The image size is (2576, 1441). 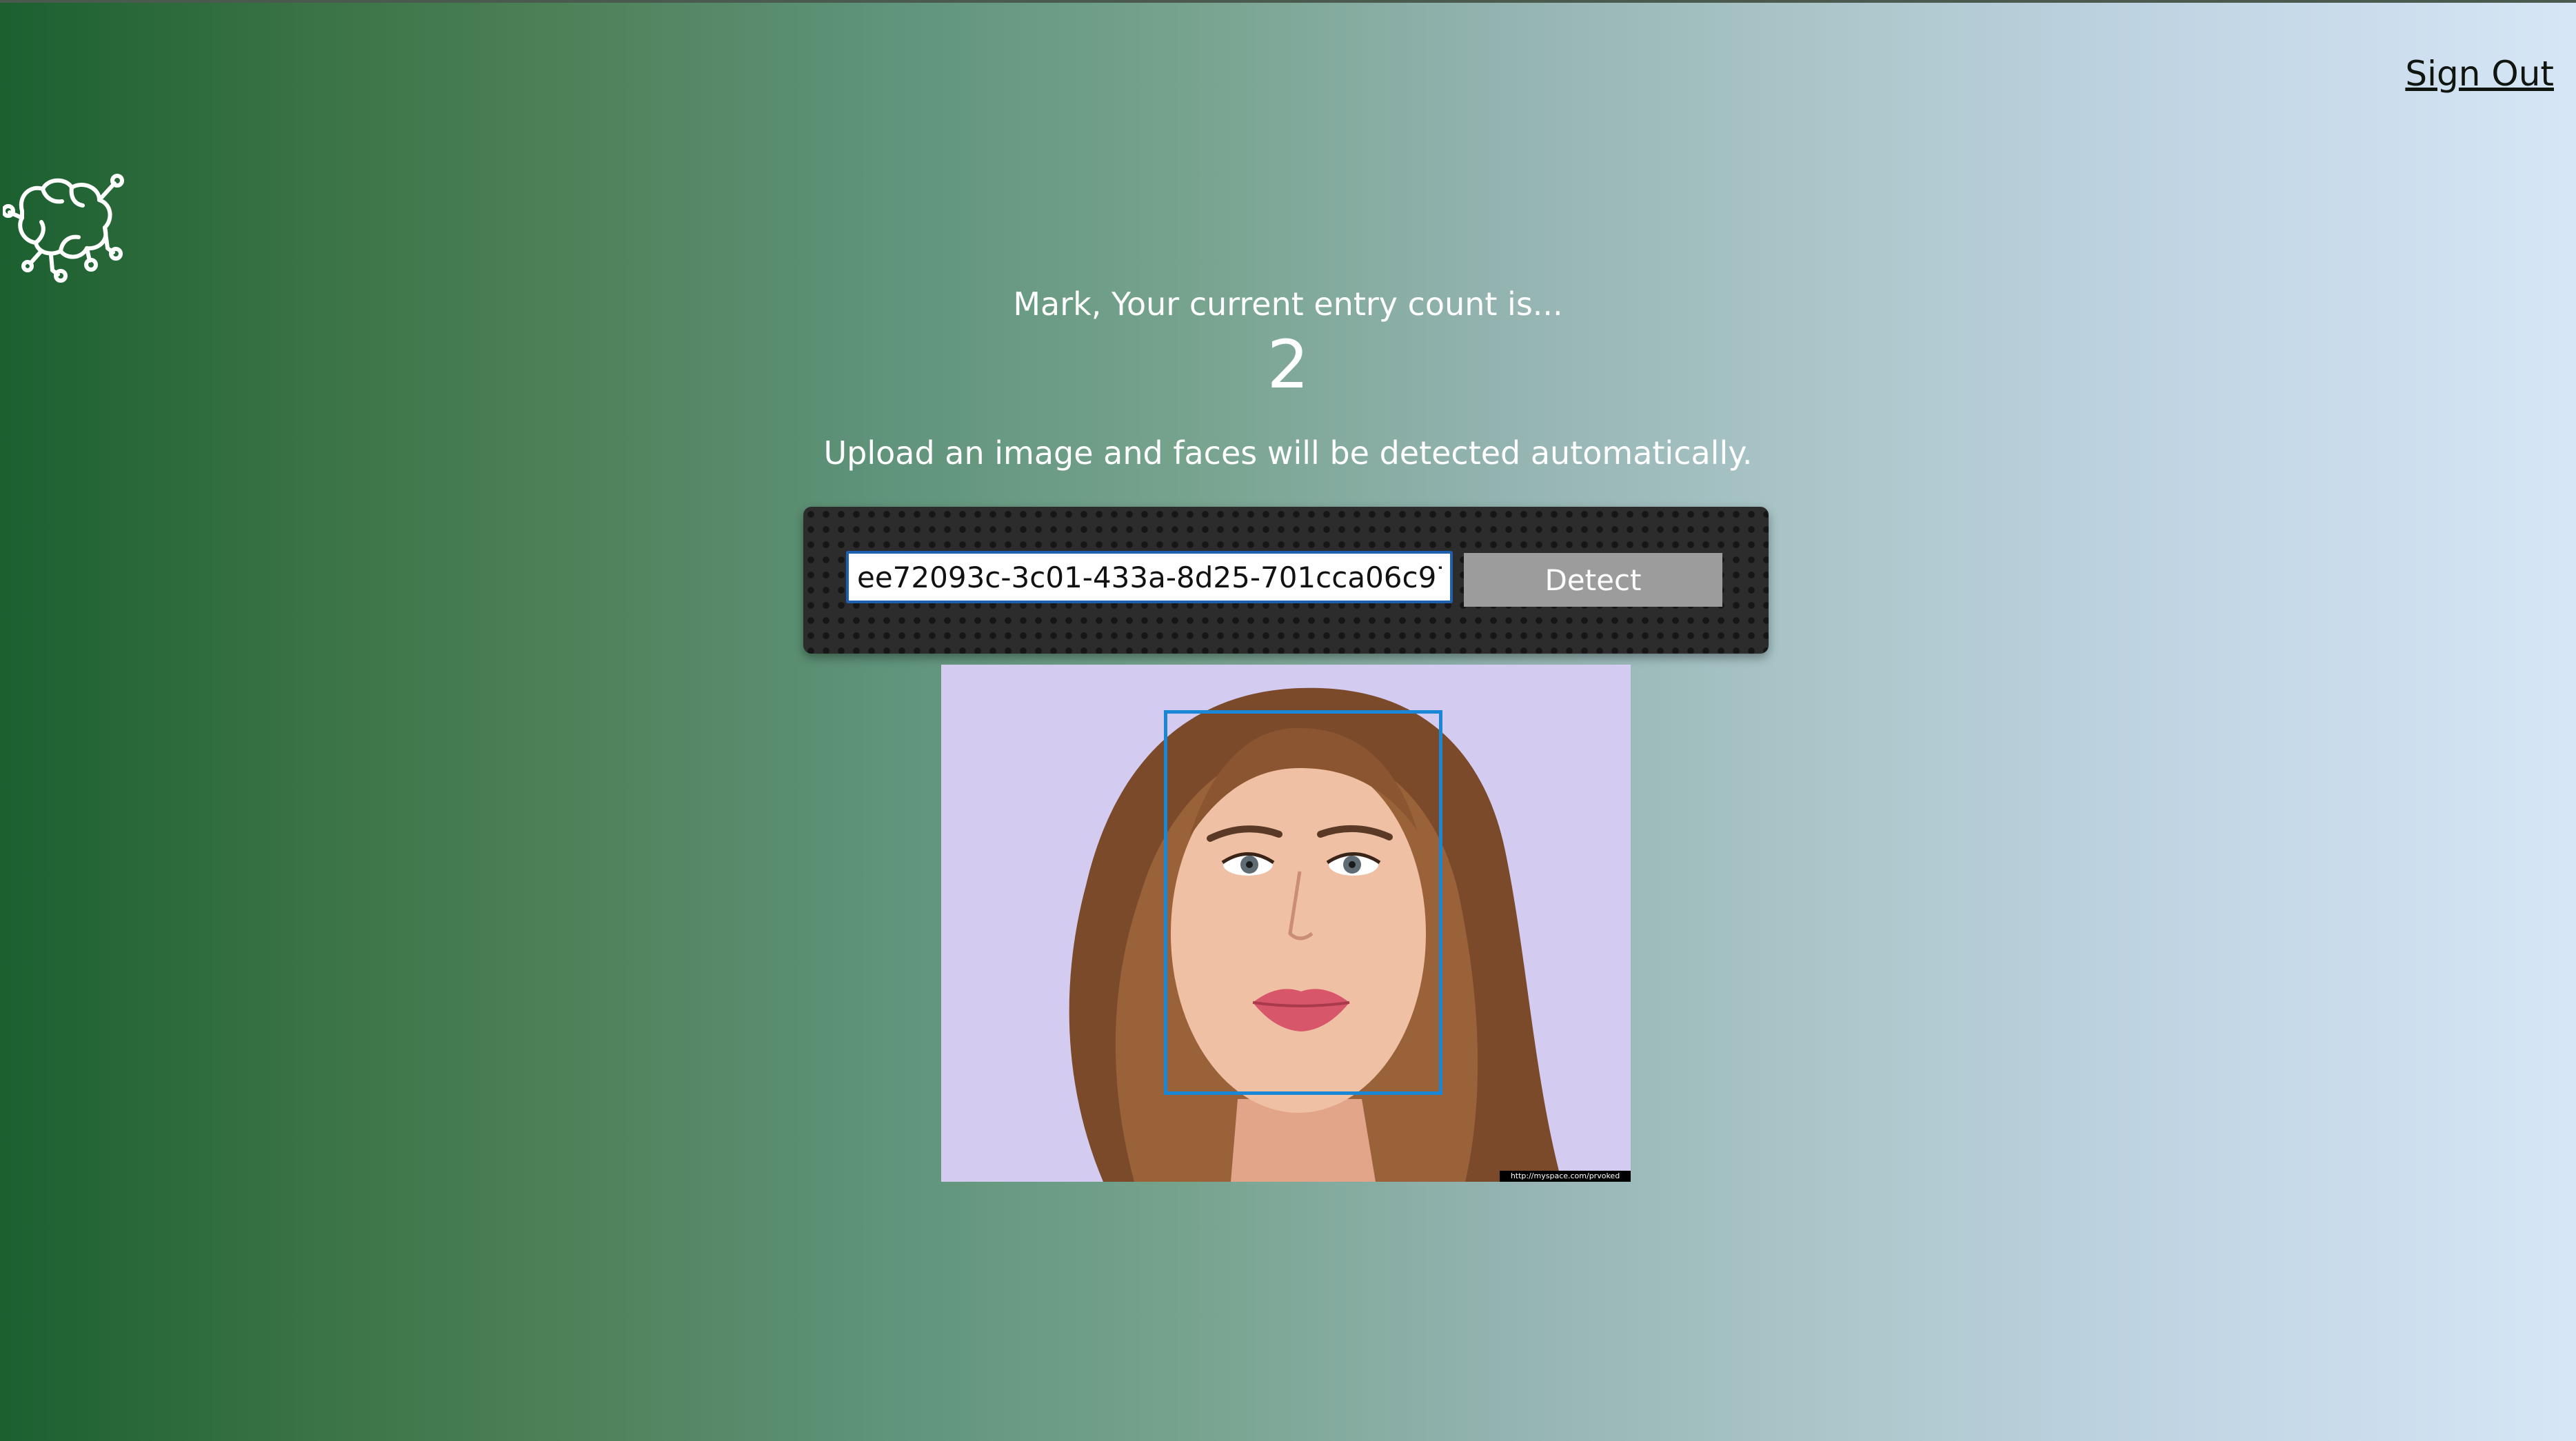 I want to click on brain-logo-icon, so click(x=64, y=225).